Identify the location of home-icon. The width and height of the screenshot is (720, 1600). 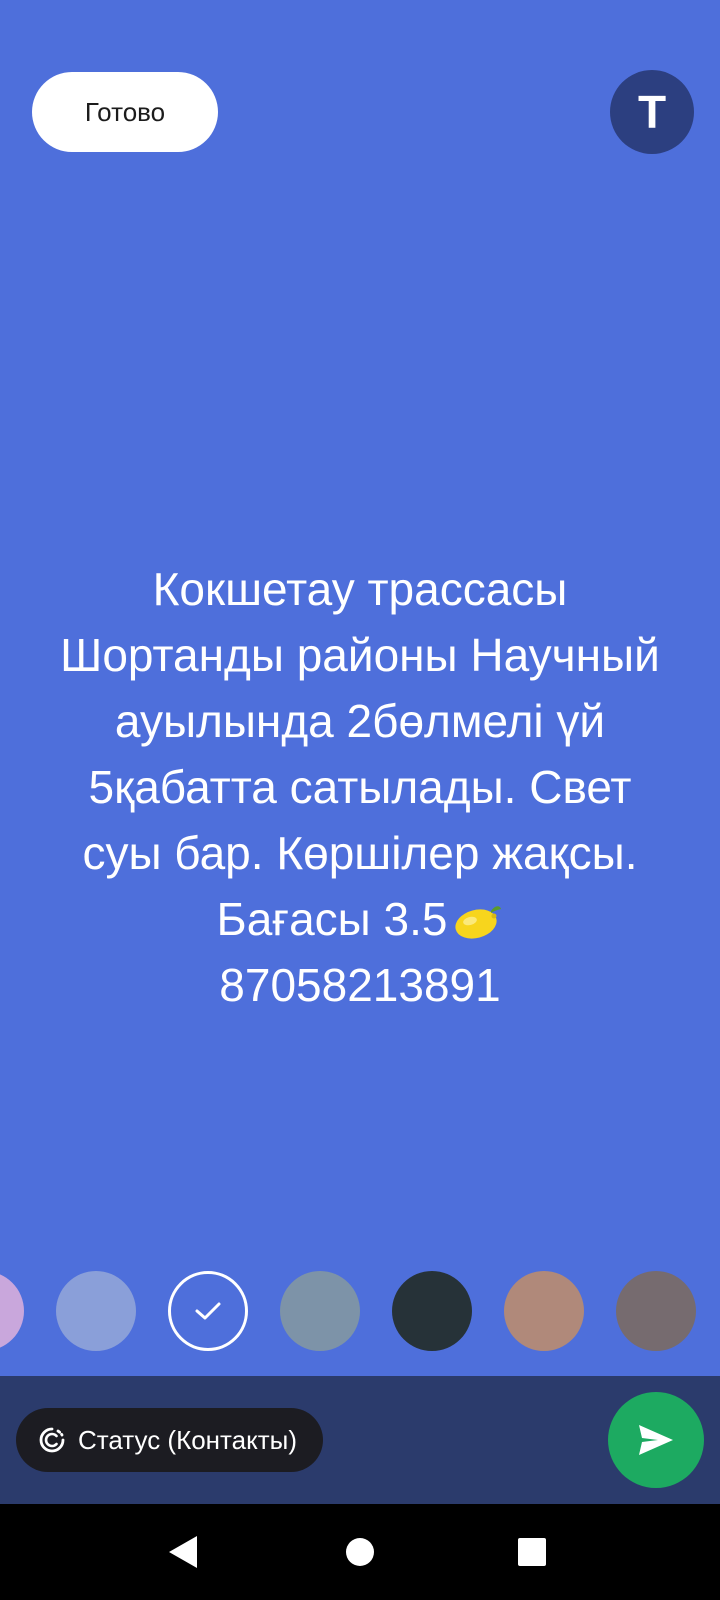
(360, 1552).